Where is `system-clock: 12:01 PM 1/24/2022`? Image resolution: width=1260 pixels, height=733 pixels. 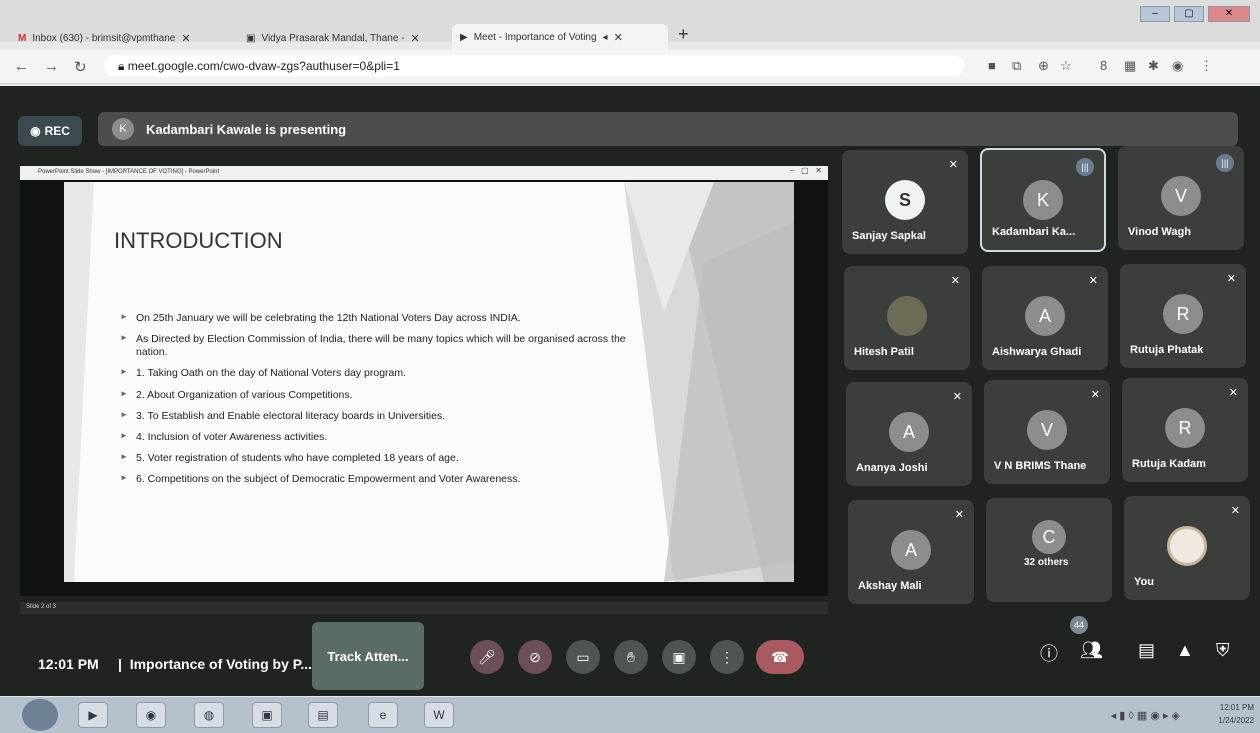 system-clock: 12:01 PM 1/24/2022 is located at coordinates (1236, 714).